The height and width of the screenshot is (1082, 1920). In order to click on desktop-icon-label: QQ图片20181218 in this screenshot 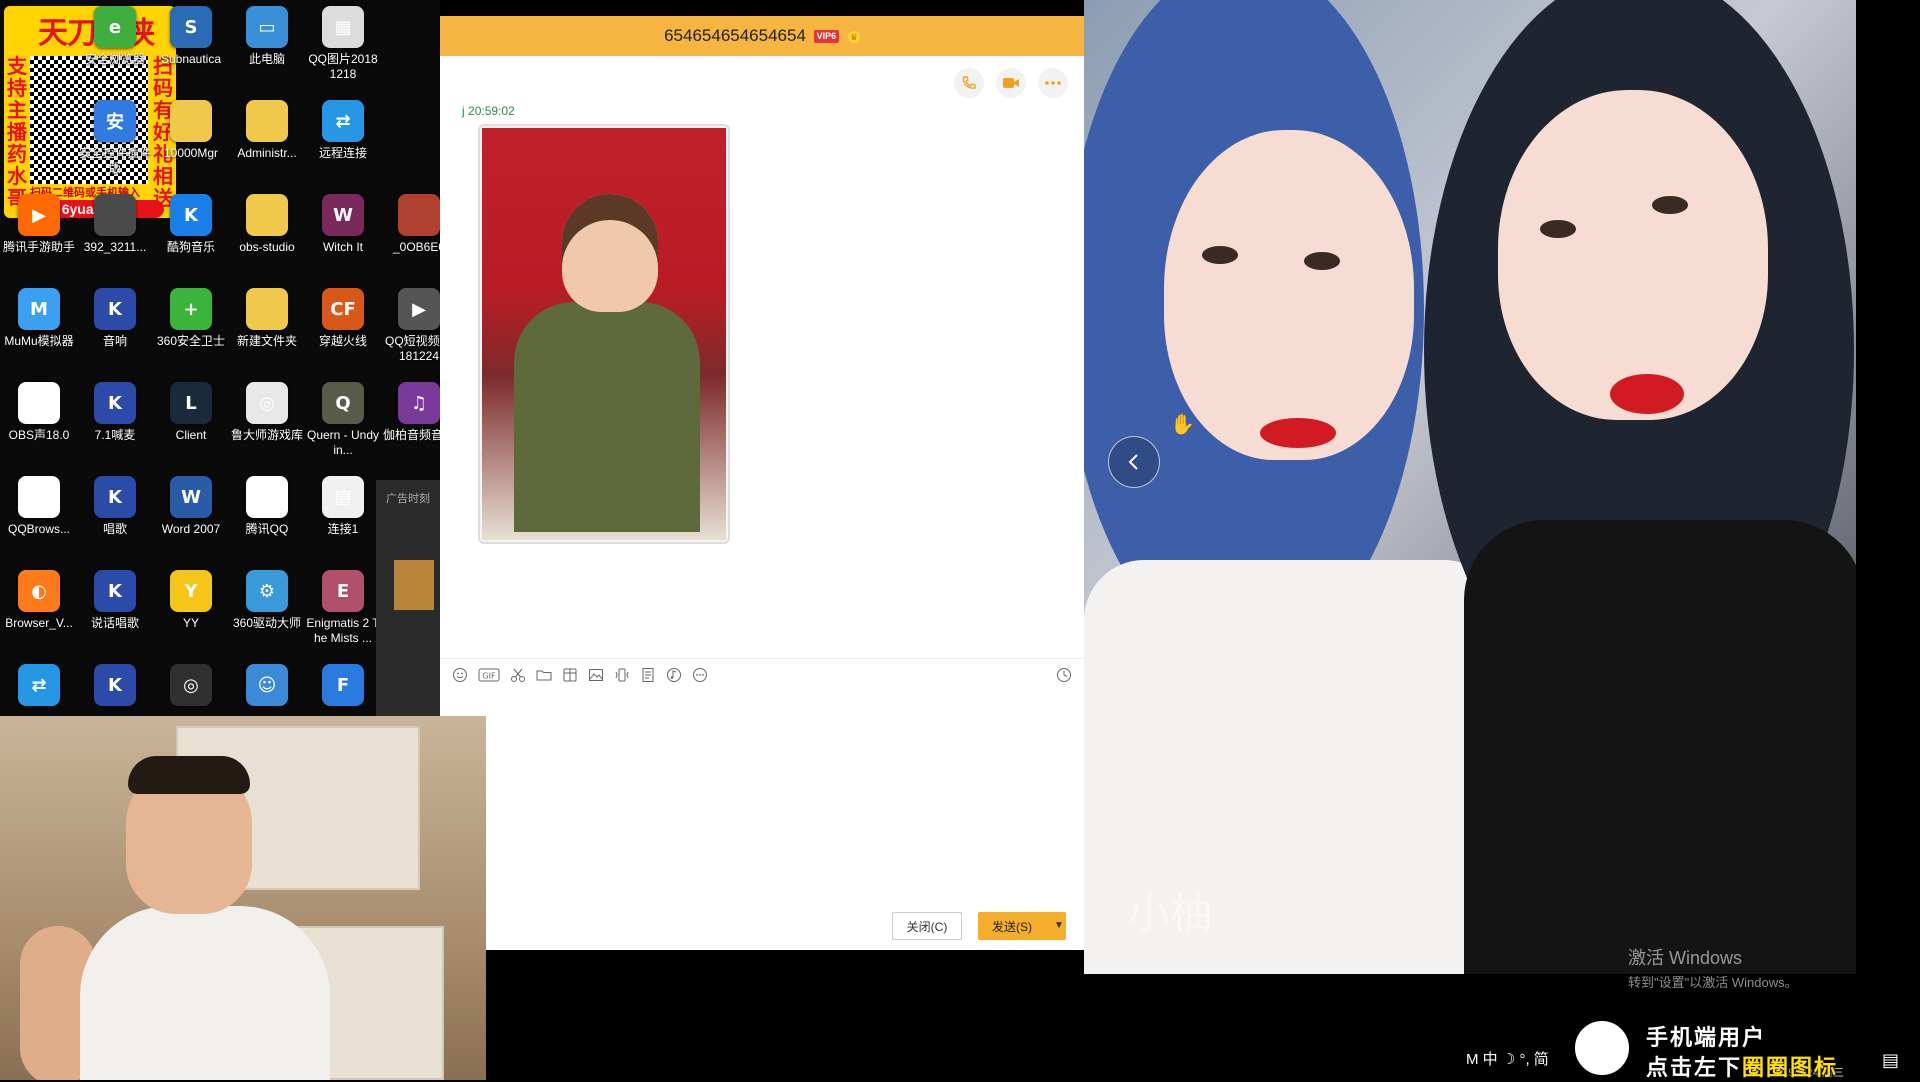, I will do `click(343, 66)`.